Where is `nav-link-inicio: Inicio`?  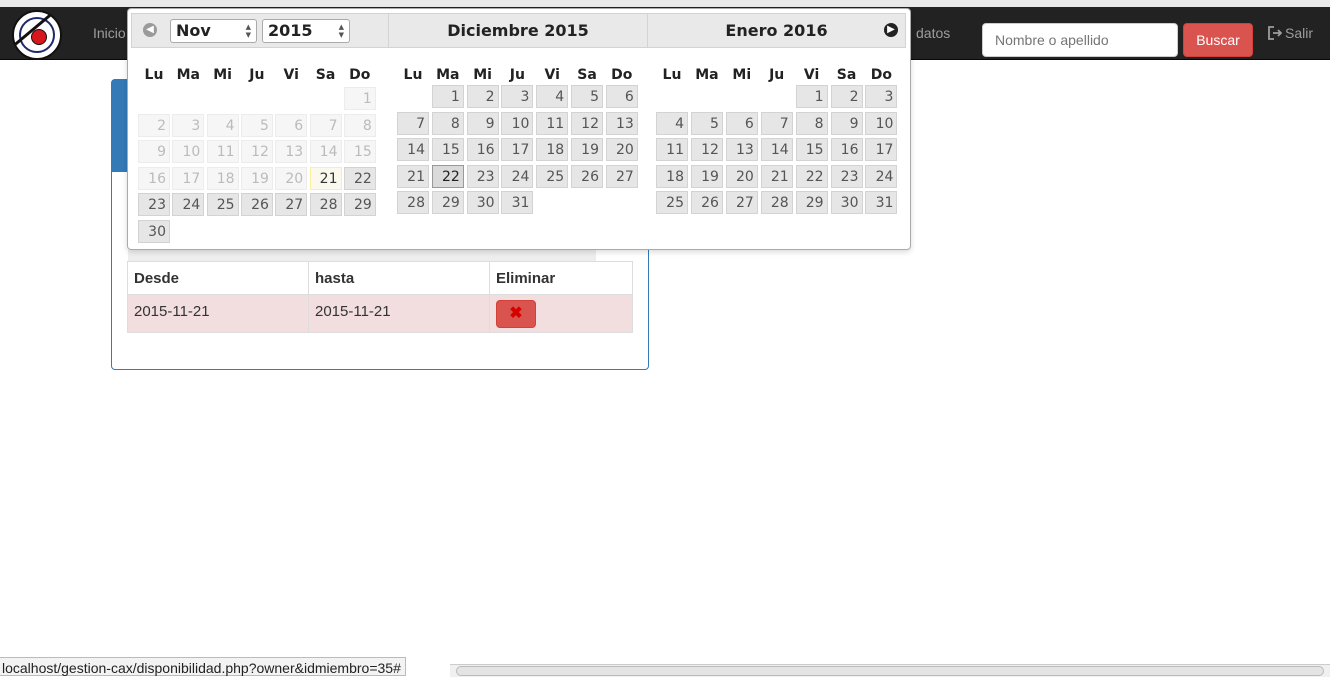
nav-link-inicio: Inicio is located at coordinates (109, 33).